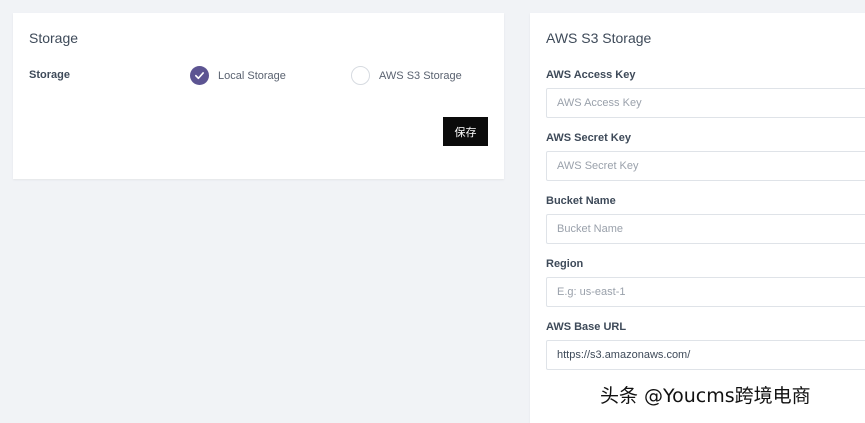  Describe the element at coordinates (599, 38) in the screenshot. I see `s3-card-title: AWS S3 Storage` at that location.